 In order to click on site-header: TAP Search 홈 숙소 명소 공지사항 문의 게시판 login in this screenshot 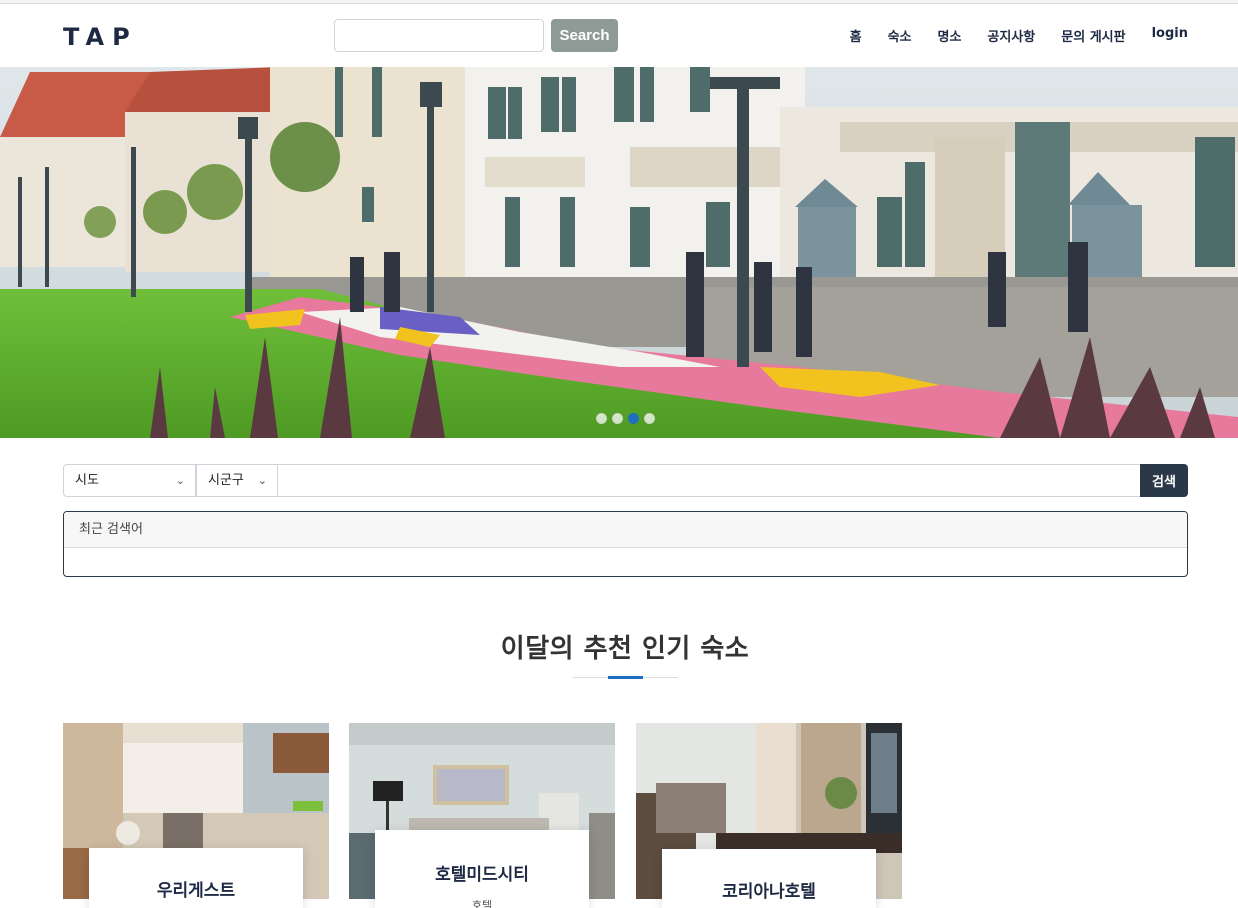, I will do `click(619, 35)`.